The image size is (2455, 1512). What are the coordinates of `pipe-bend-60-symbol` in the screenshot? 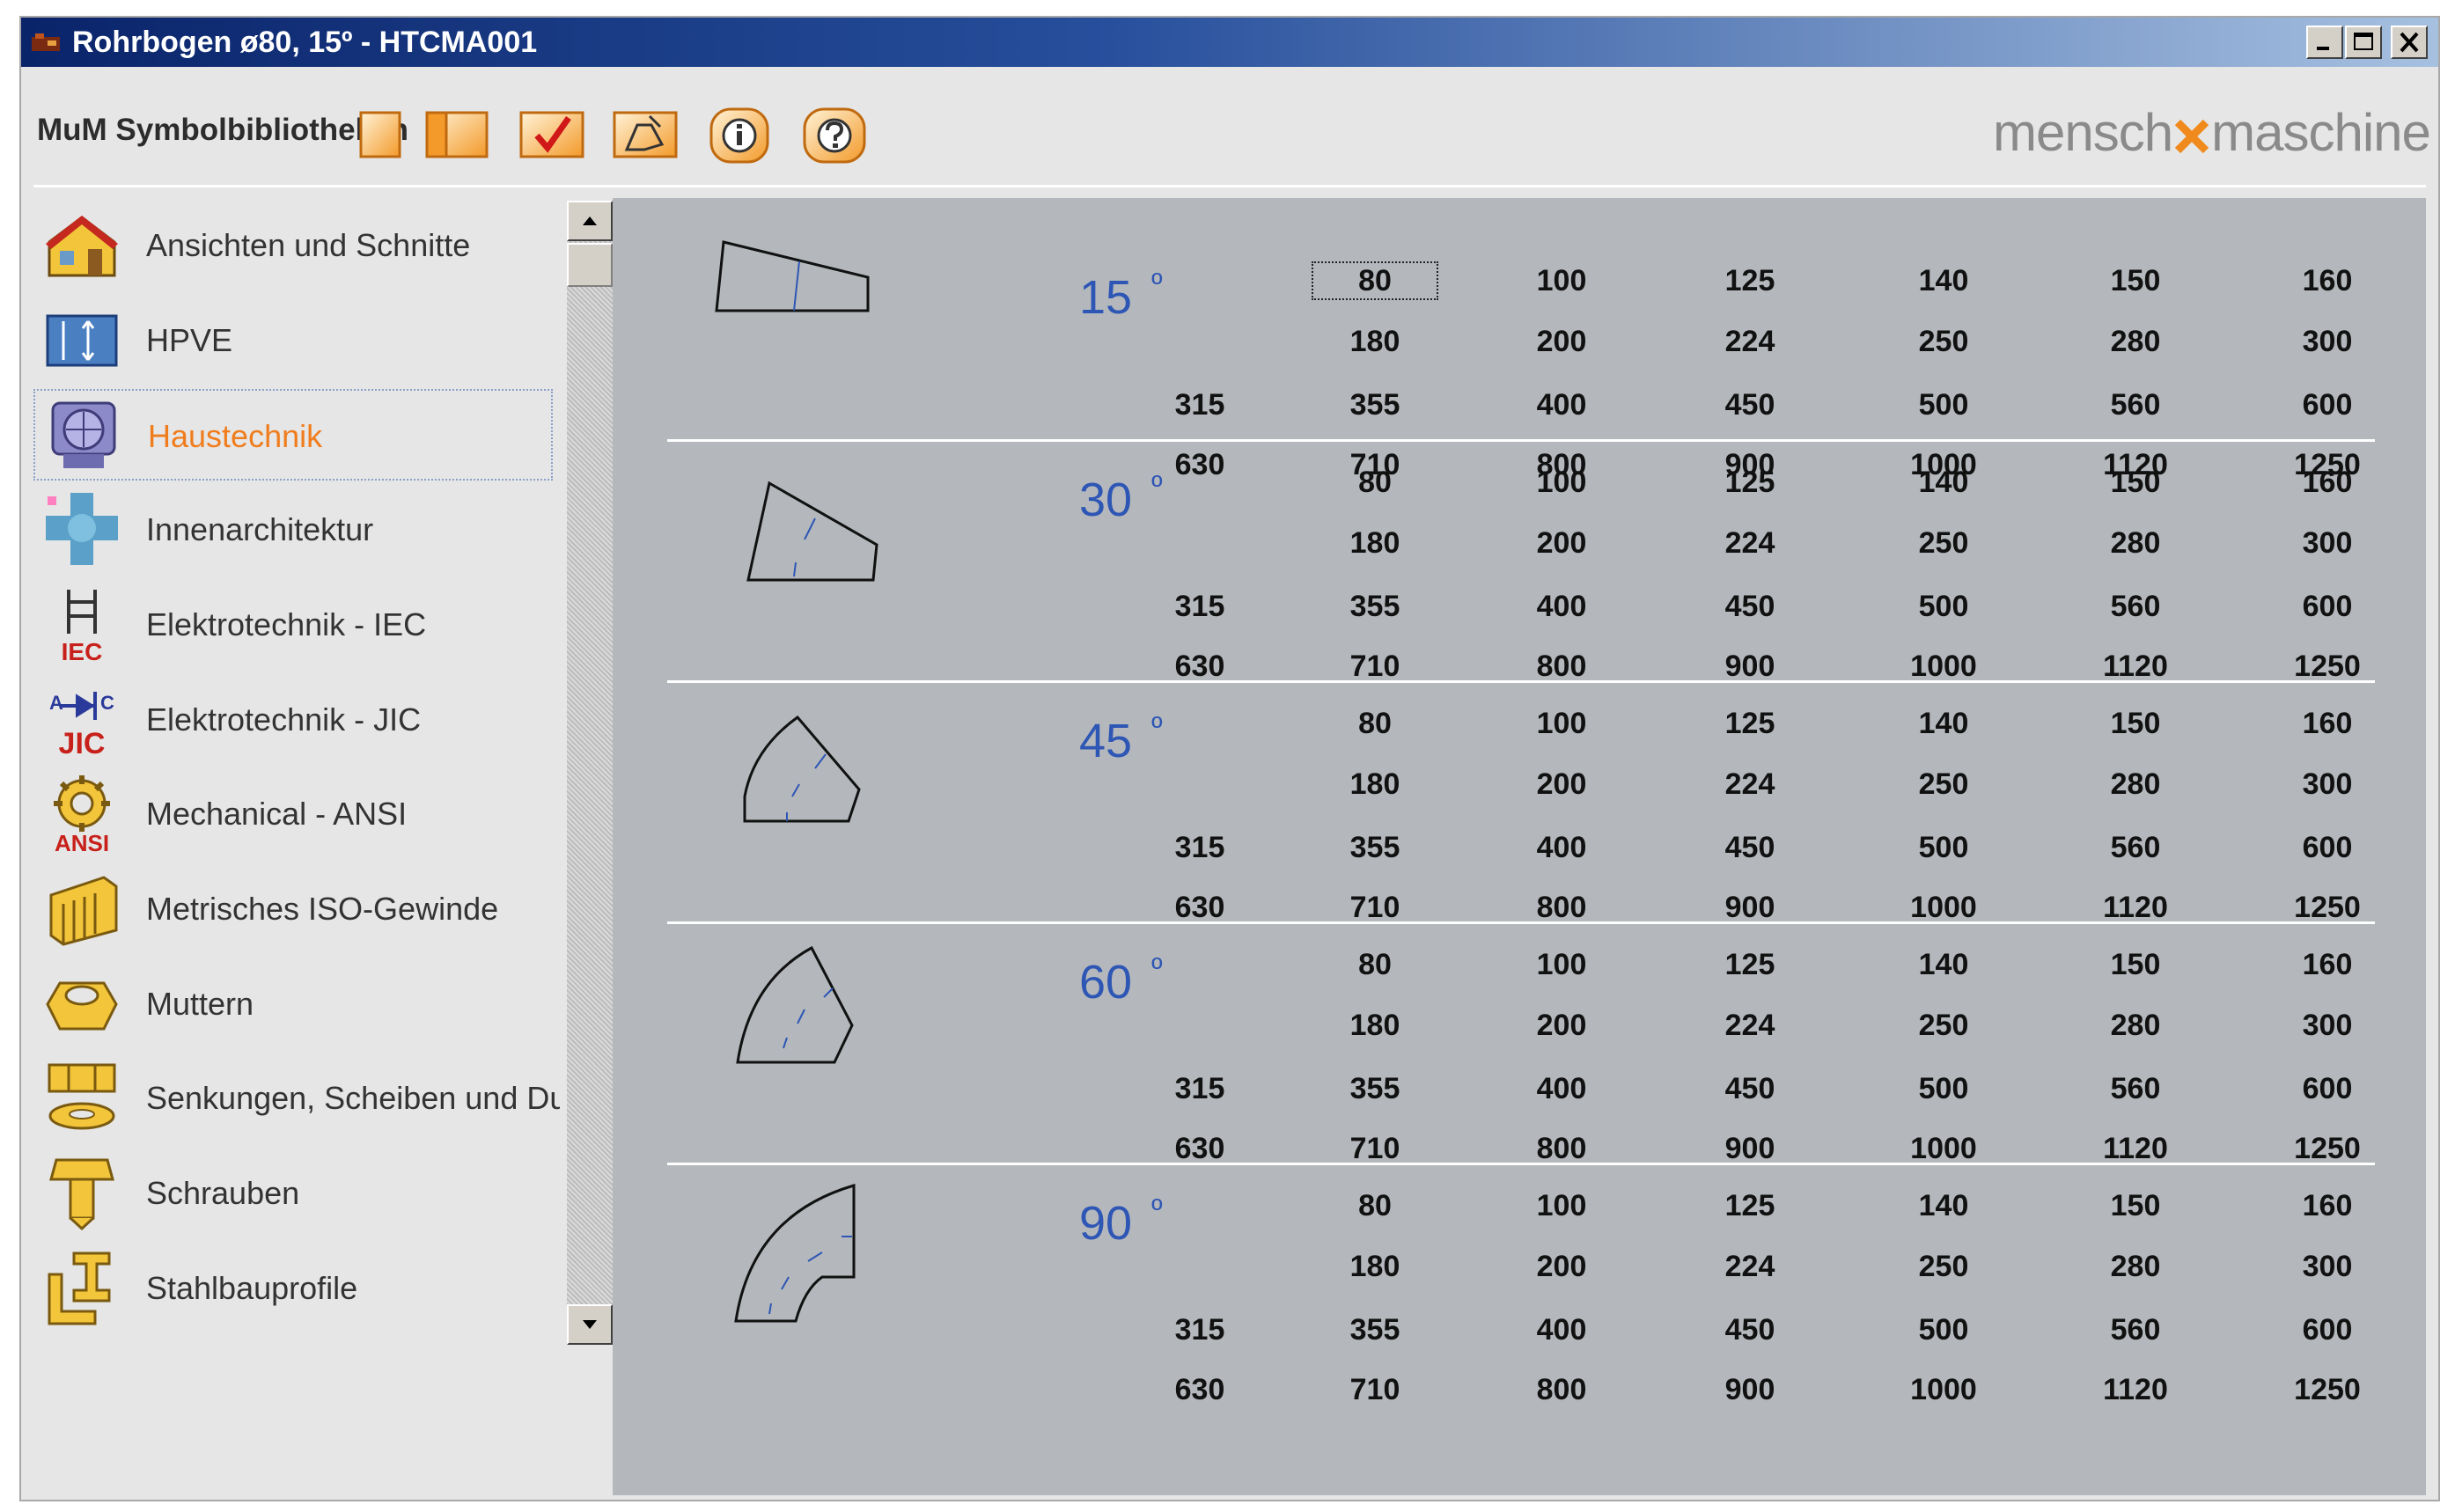 It's located at (806, 1045).